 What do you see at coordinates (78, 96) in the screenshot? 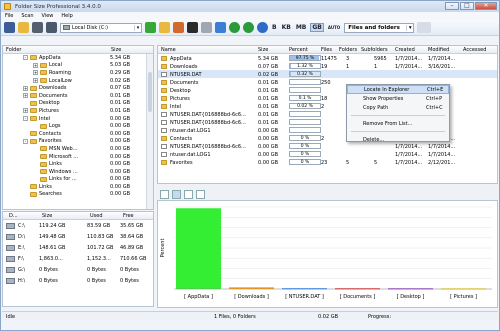
I see `tree-row: + Documents 0.01 GB` at bounding box center [78, 96].